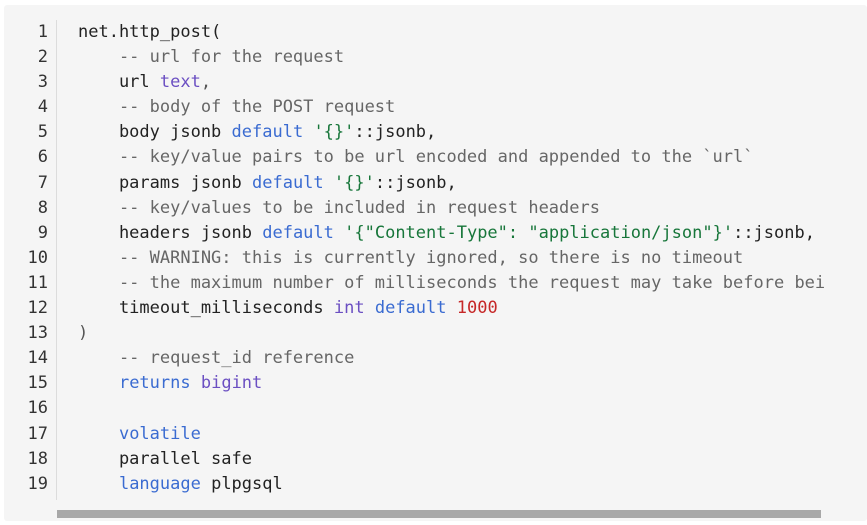 The image size is (867, 525). Describe the element at coordinates (42, 207) in the screenshot. I see `line-number: 8` at that location.